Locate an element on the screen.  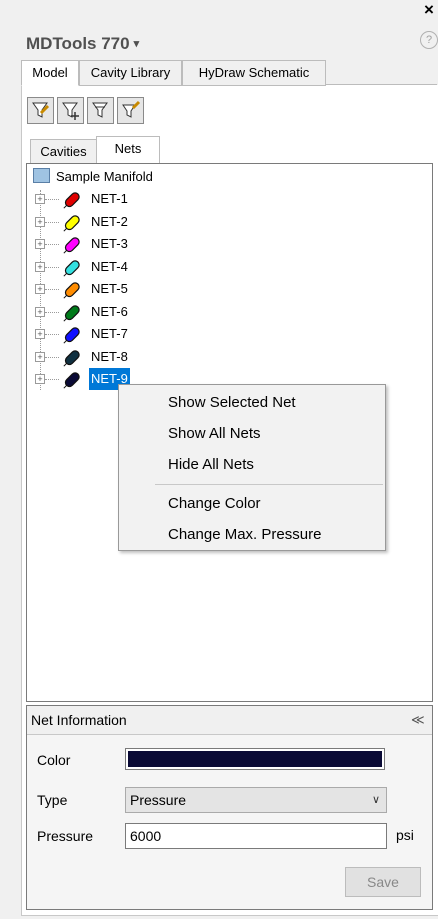
menu-item-show-all-nets: Show All Nets is located at coordinates (214, 434).